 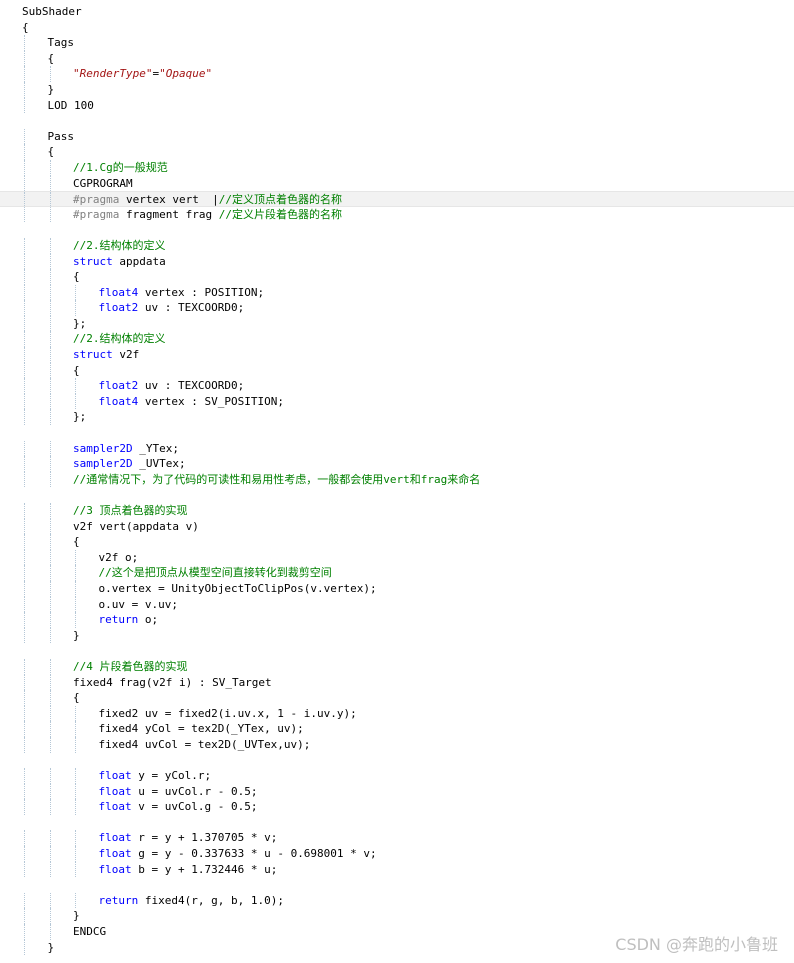 What do you see at coordinates (397, 214) in the screenshot?
I see `code-line: #pragma fragment frag //定义片段着色器的名称` at bounding box center [397, 214].